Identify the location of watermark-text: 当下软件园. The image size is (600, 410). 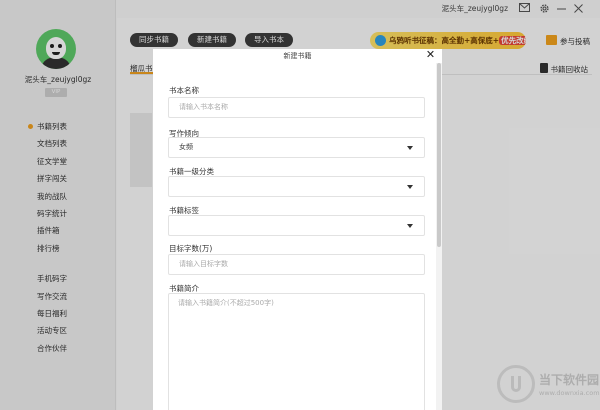
(569, 380).